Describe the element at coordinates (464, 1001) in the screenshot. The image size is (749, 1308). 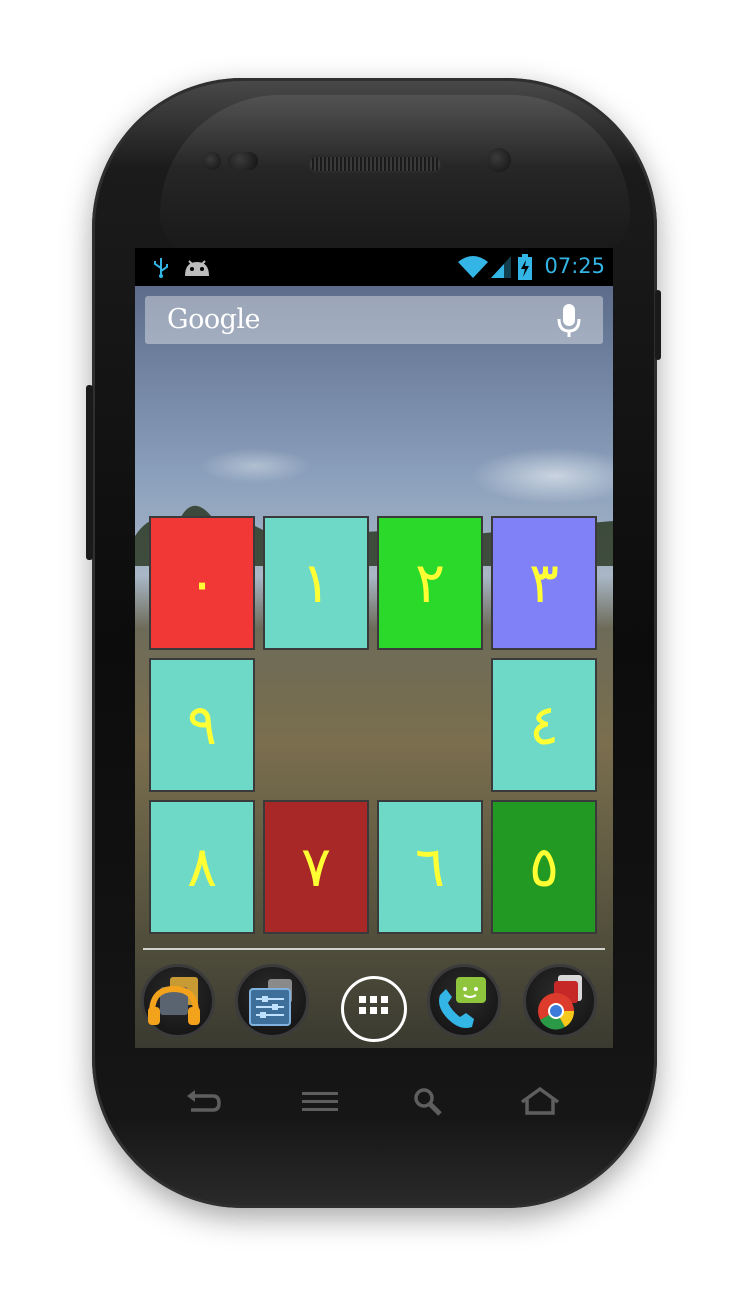
I see `phone-messaging-folder-icon` at that location.